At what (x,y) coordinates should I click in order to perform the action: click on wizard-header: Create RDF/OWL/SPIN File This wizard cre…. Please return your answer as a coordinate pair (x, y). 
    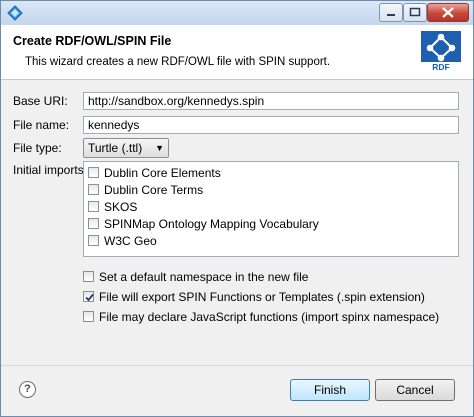
    Looking at the image, I should click on (237, 52).